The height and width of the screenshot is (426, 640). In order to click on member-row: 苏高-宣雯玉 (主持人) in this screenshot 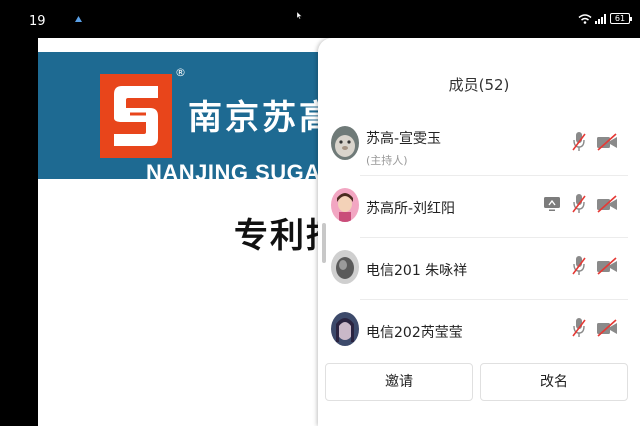, I will do `click(479, 145)`.